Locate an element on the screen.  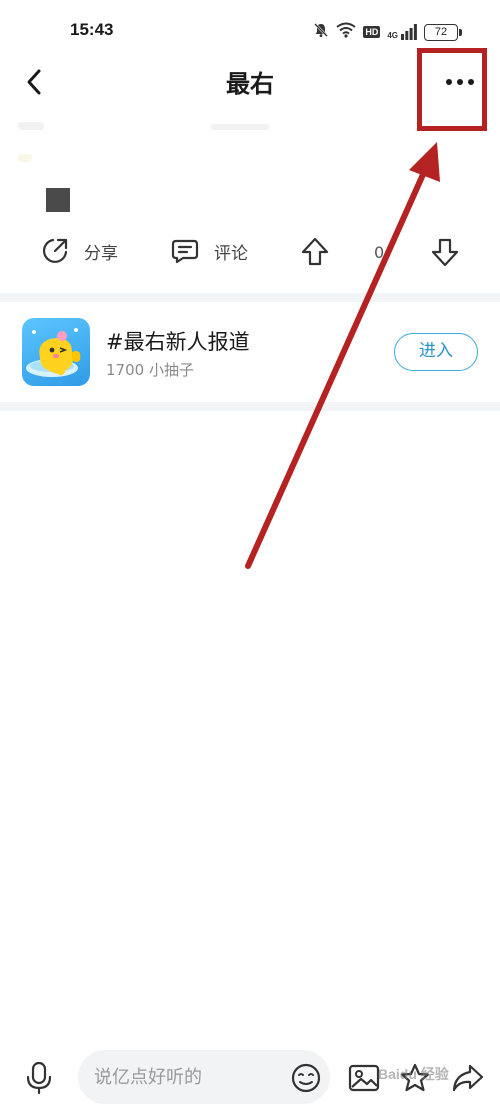
forward-button is located at coordinates (468, 1078).